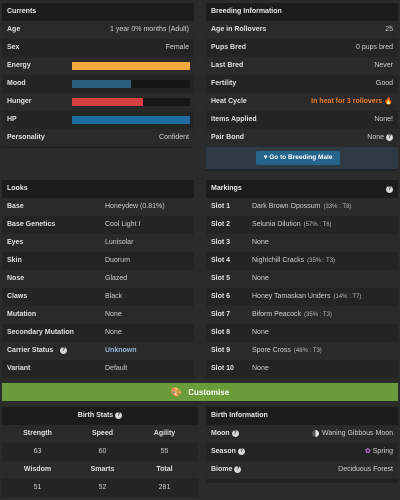  What do you see at coordinates (117, 260) in the screenshot?
I see `looks-row-value: Duorum` at bounding box center [117, 260].